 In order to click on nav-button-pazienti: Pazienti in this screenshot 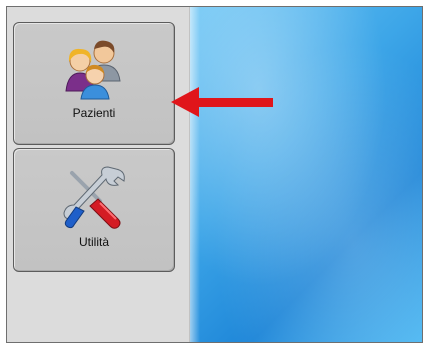, I will do `click(94, 83)`.